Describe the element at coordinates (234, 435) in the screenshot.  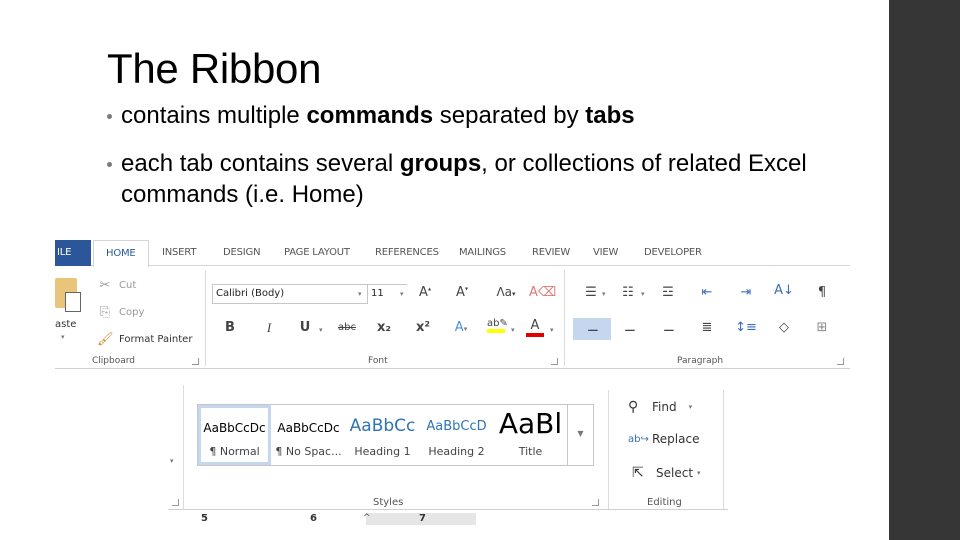
I see `style-normal: AaBbCcDc ¶ Normal` at that location.